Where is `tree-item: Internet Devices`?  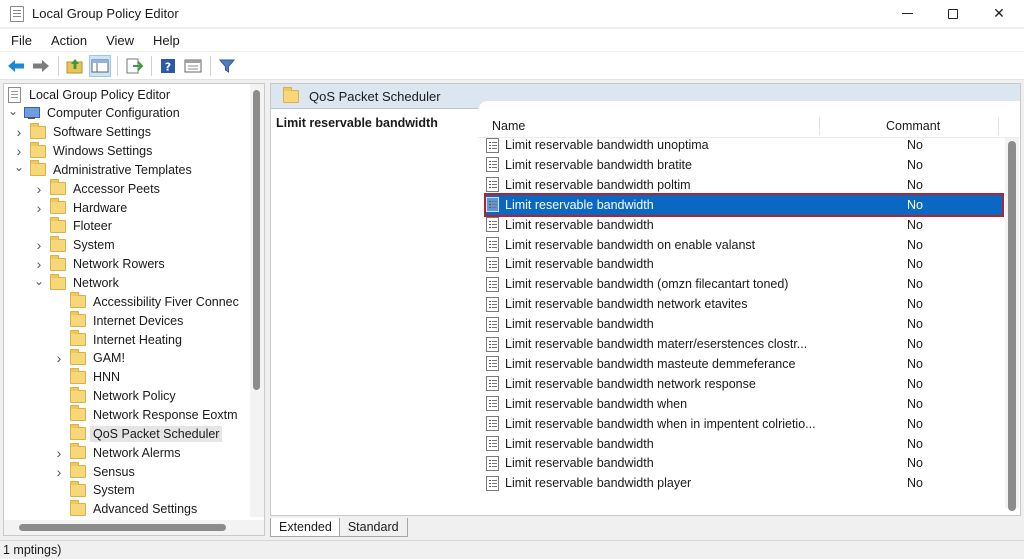 tree-item: Internet Devices is located at coordinates (120, 320).